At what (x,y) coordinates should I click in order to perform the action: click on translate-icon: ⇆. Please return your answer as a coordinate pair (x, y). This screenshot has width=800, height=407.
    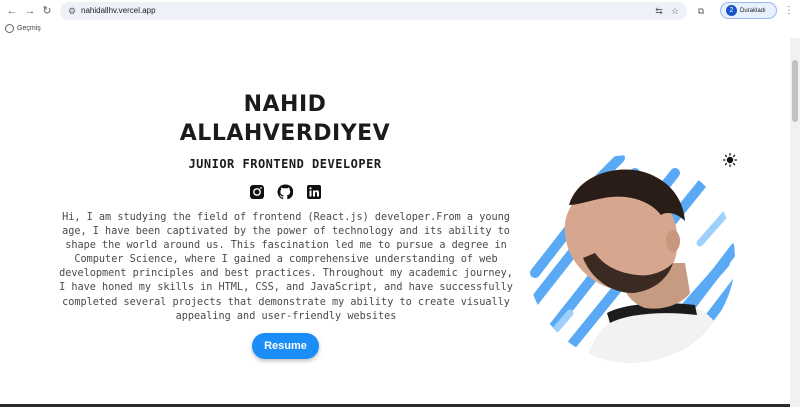
    Looking at the image, I should click on (659, 11).